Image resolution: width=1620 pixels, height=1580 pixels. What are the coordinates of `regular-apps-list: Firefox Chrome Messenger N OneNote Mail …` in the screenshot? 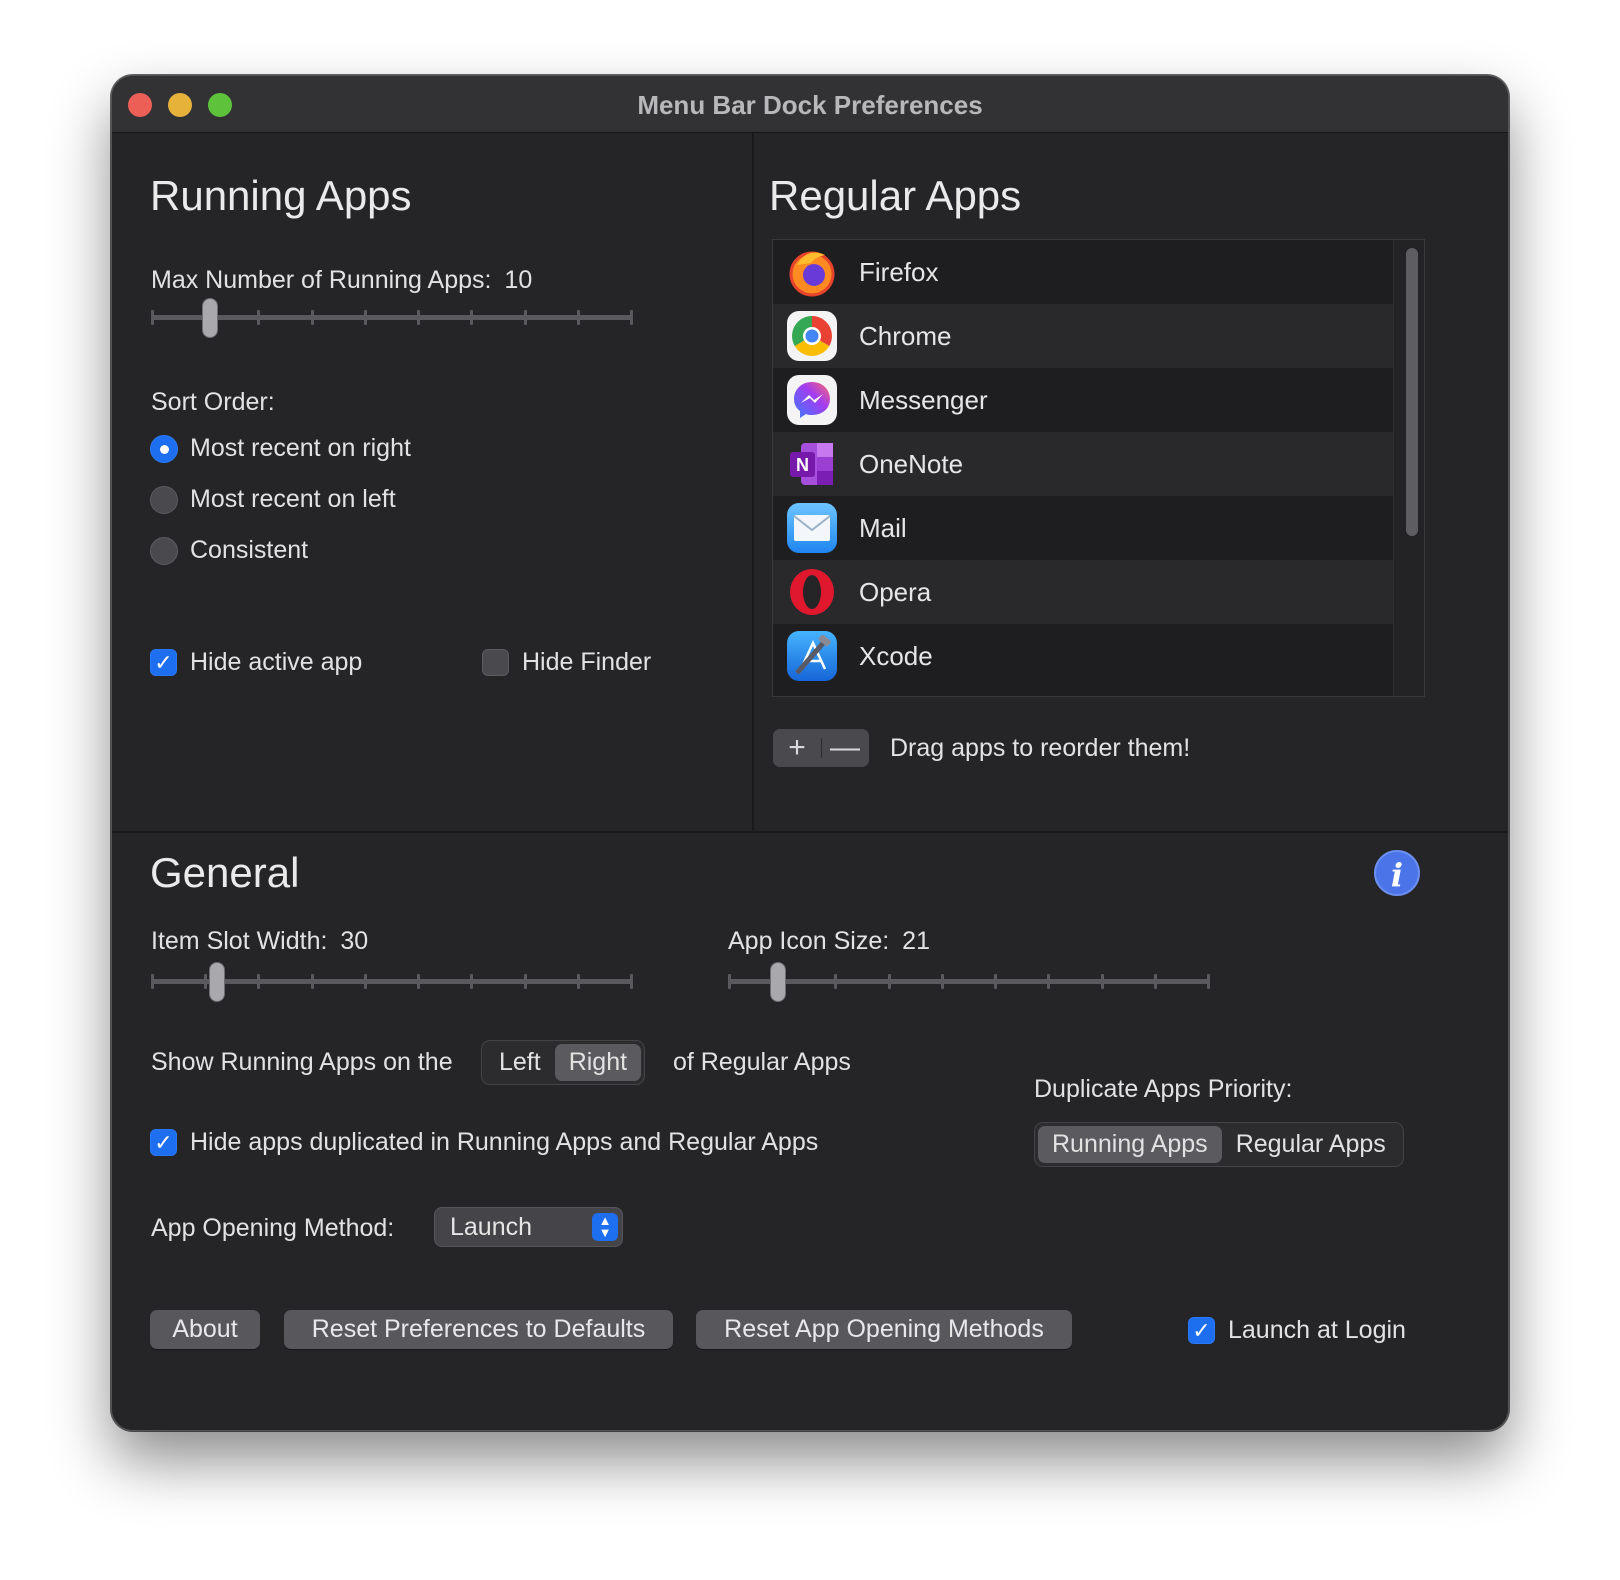 It's located at (1098, 468).